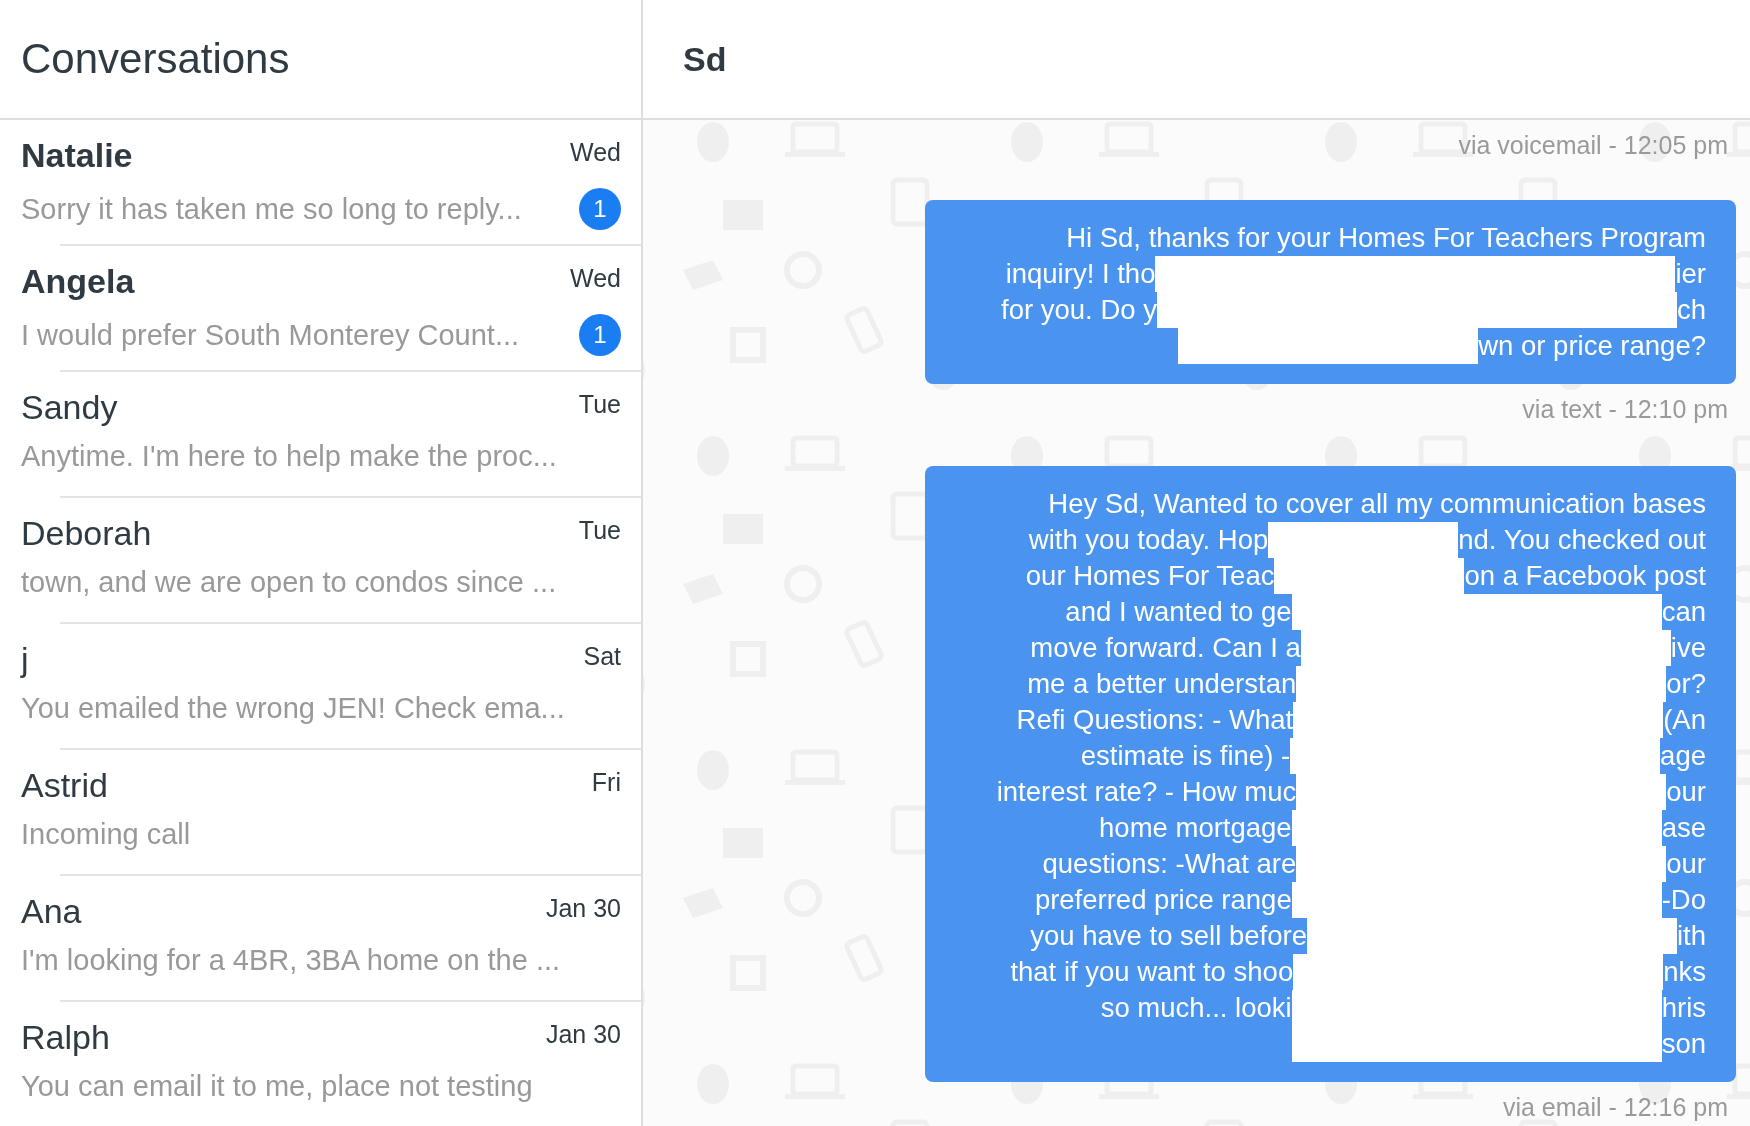 Image resolution: width=1750 pixels, height=1126 pixels. What do you see at coordinates (1152, 972) in the screenshot?
I see `message-text: that if you want to shoo` at bounding box center [1152, 972].